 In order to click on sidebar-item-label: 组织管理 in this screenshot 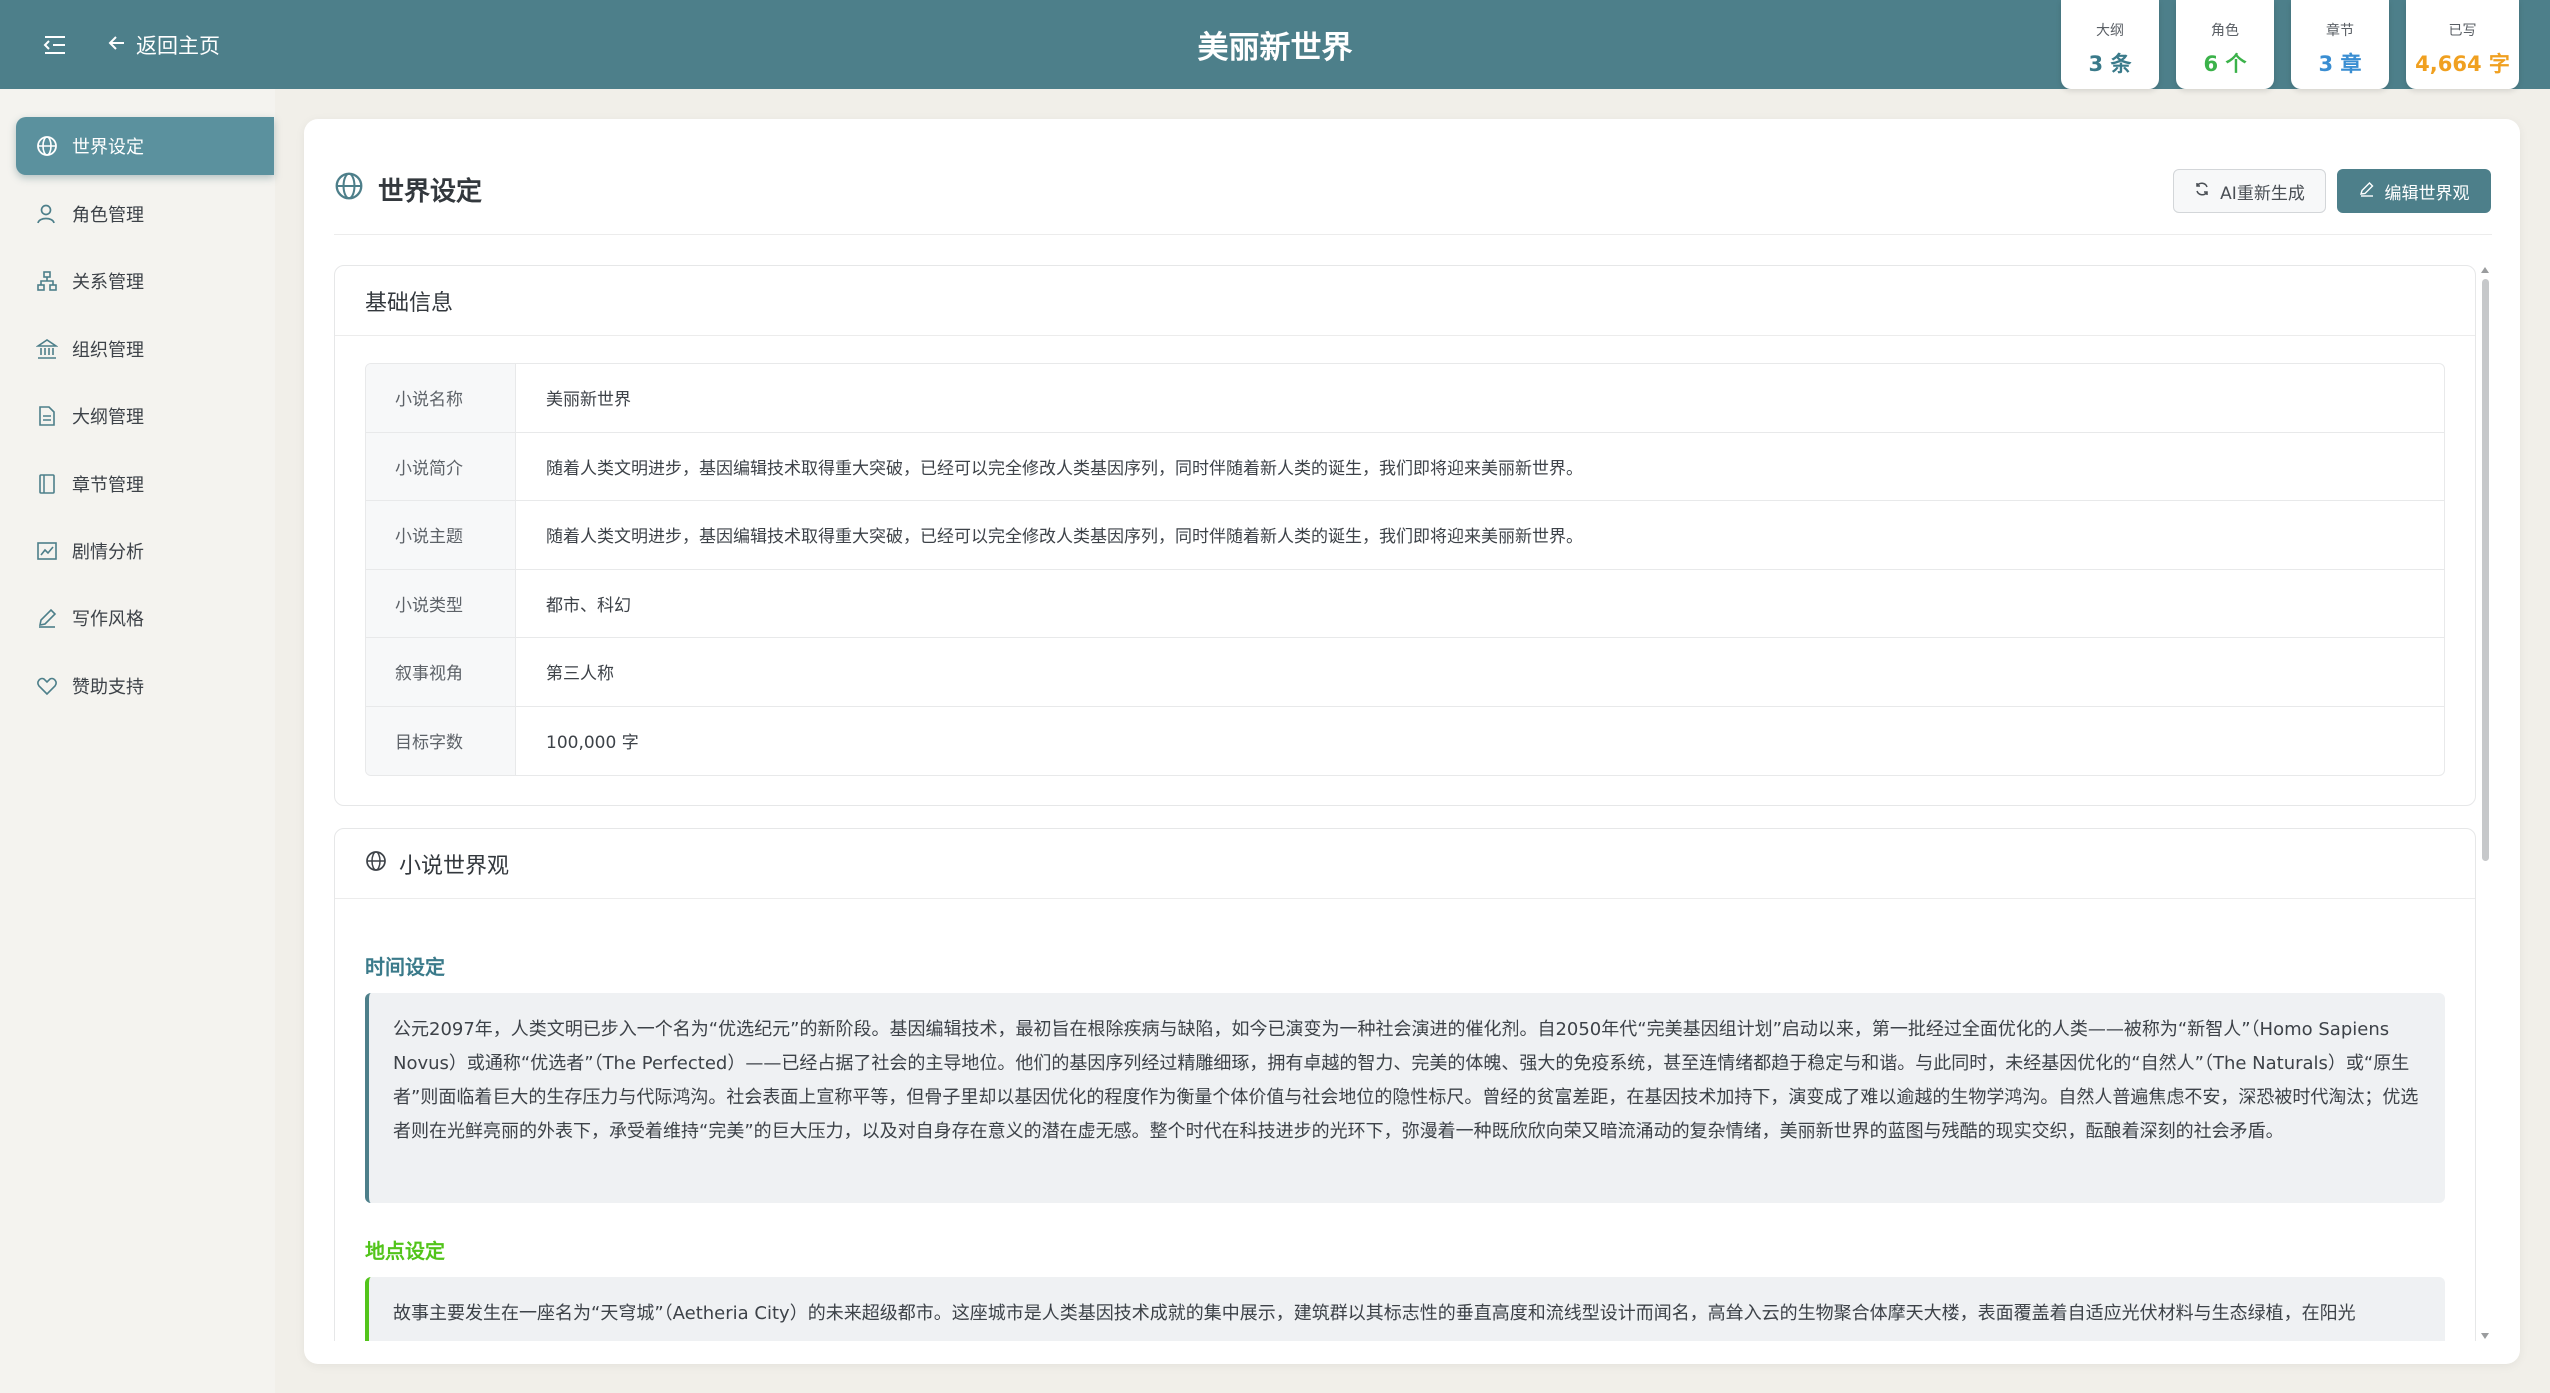, I will do `click(108, 350)`.